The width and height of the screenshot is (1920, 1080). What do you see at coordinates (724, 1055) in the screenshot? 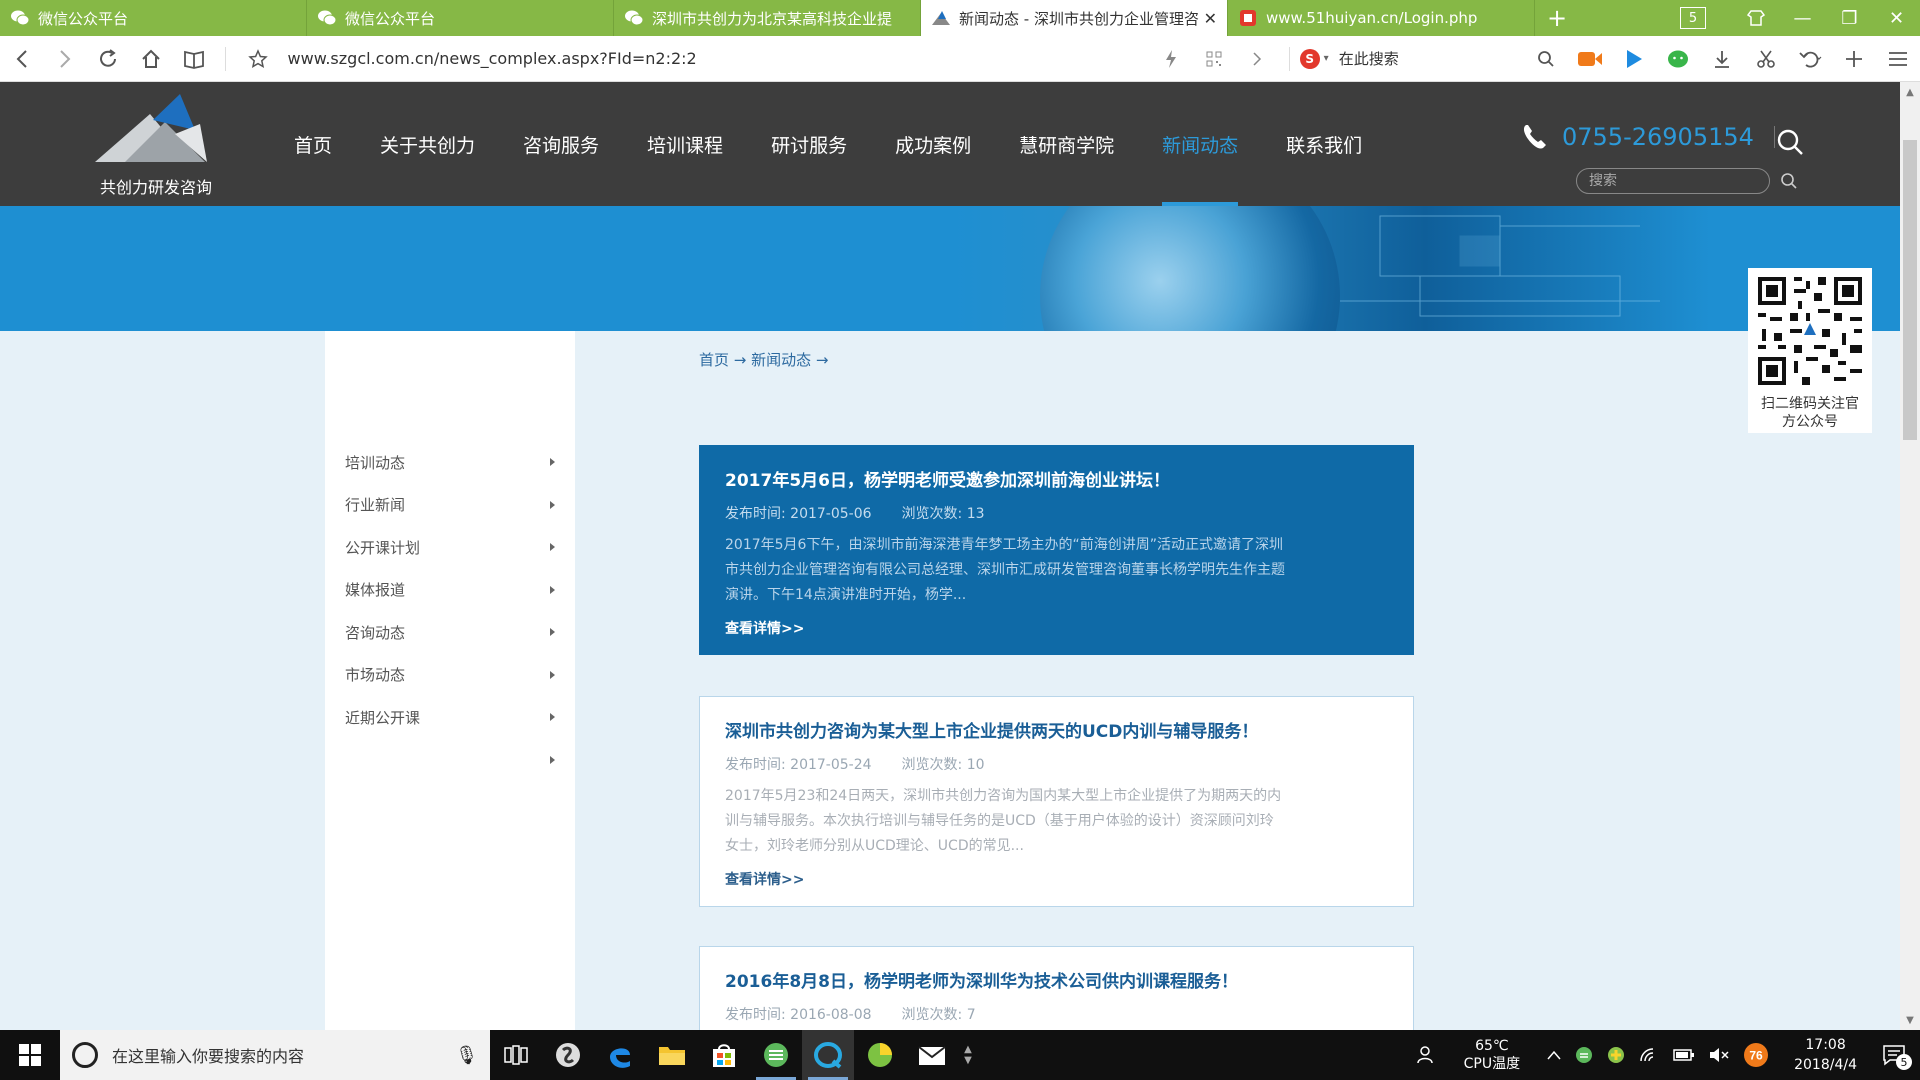
I see `store-icon` at bounding box center [724, 1055].